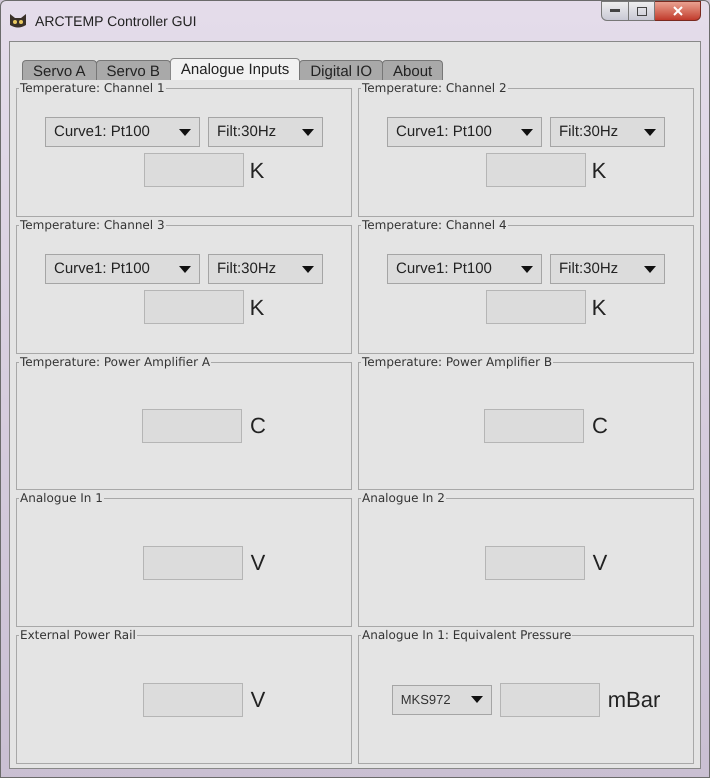  What do you see at coordinates (59, 70) in the screenshot?
I see `tab: Servo A` at bounding box center [59, 70].